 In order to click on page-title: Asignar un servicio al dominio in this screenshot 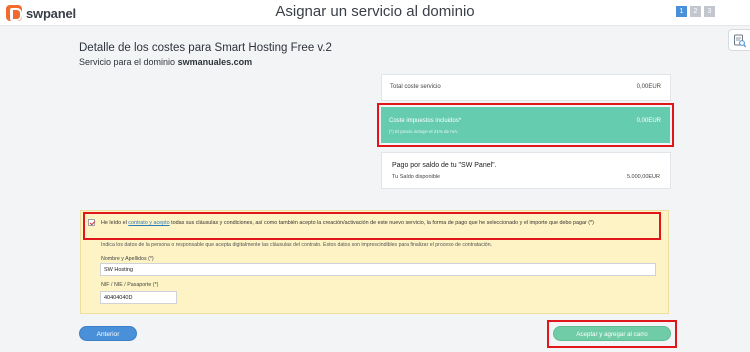, I will do `click(375, 11)`.